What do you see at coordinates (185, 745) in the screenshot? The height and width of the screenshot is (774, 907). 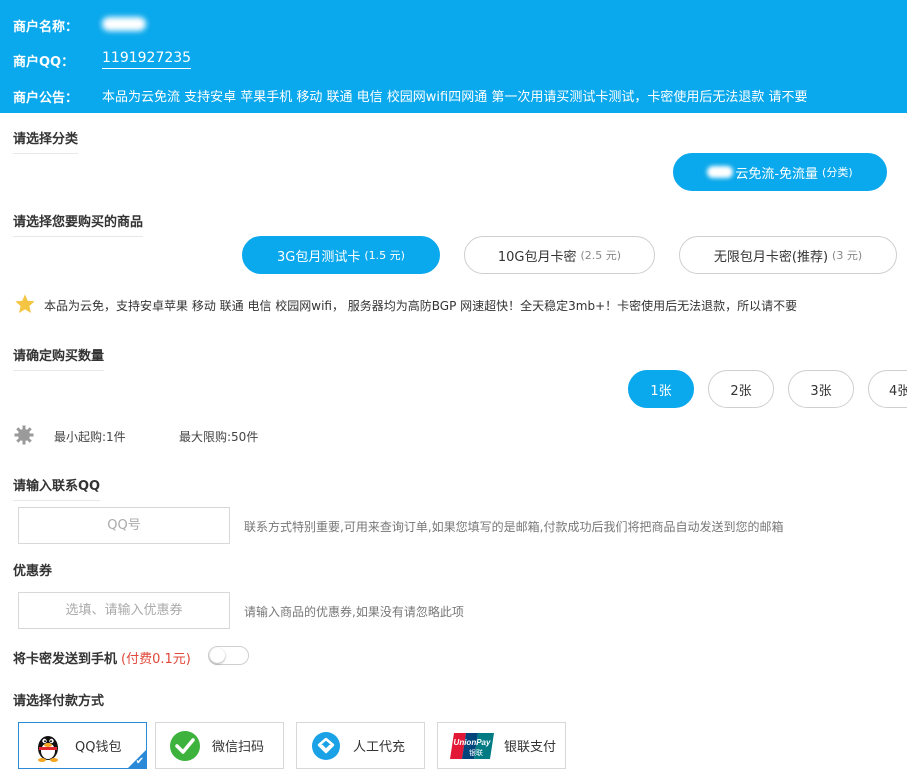 I see `wechat-icon` at bounding box center [185, 745].